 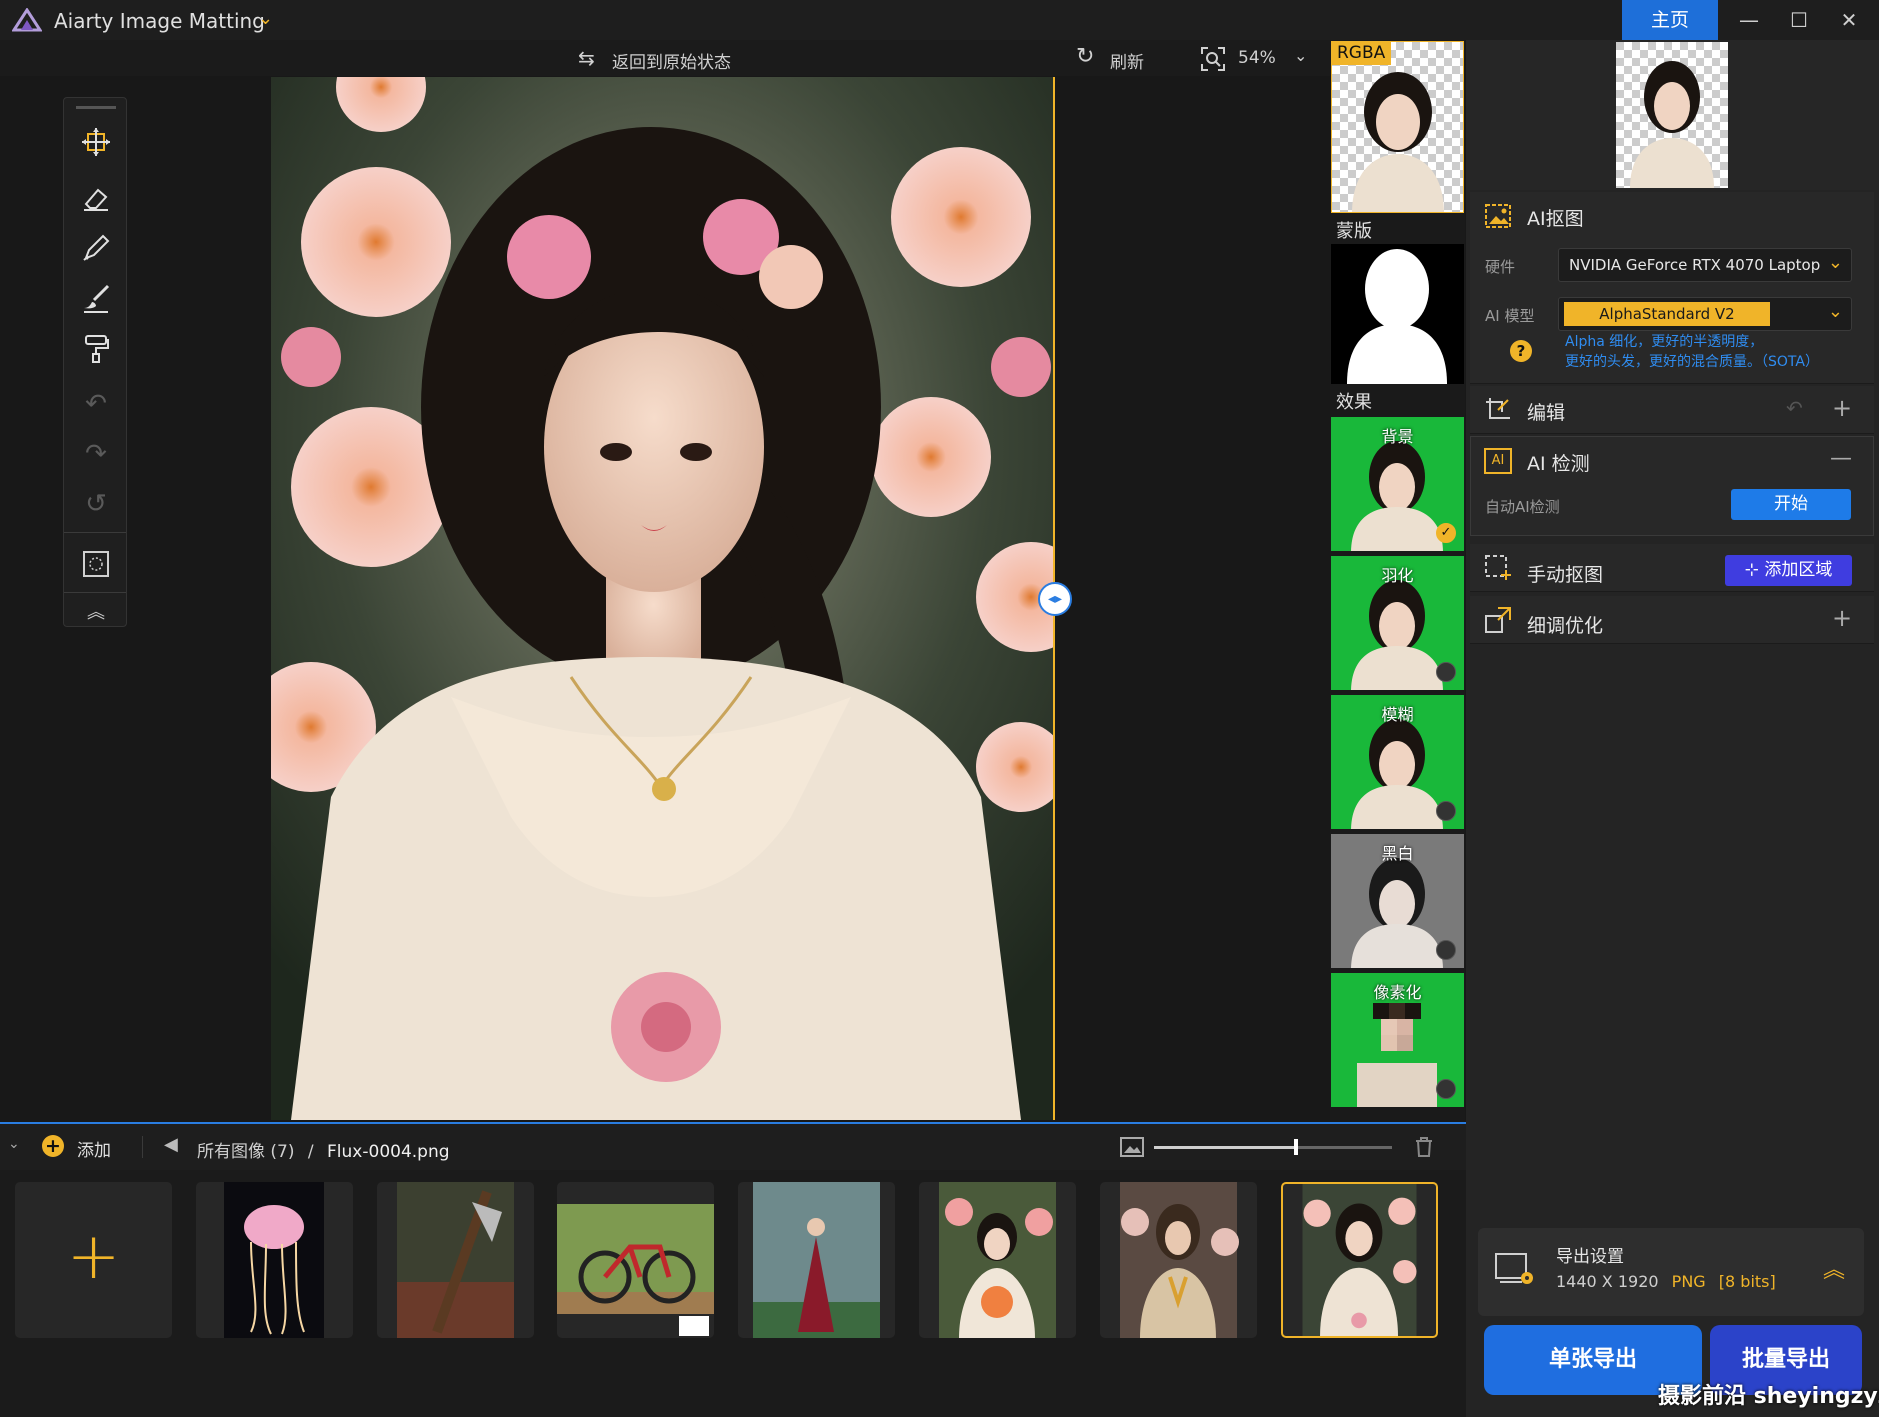 What do you see at coordinates (1300, 55) in the screenshot?
I see `zoom-dropdown-icon: ⌄` at bounding box center [1300, 55].